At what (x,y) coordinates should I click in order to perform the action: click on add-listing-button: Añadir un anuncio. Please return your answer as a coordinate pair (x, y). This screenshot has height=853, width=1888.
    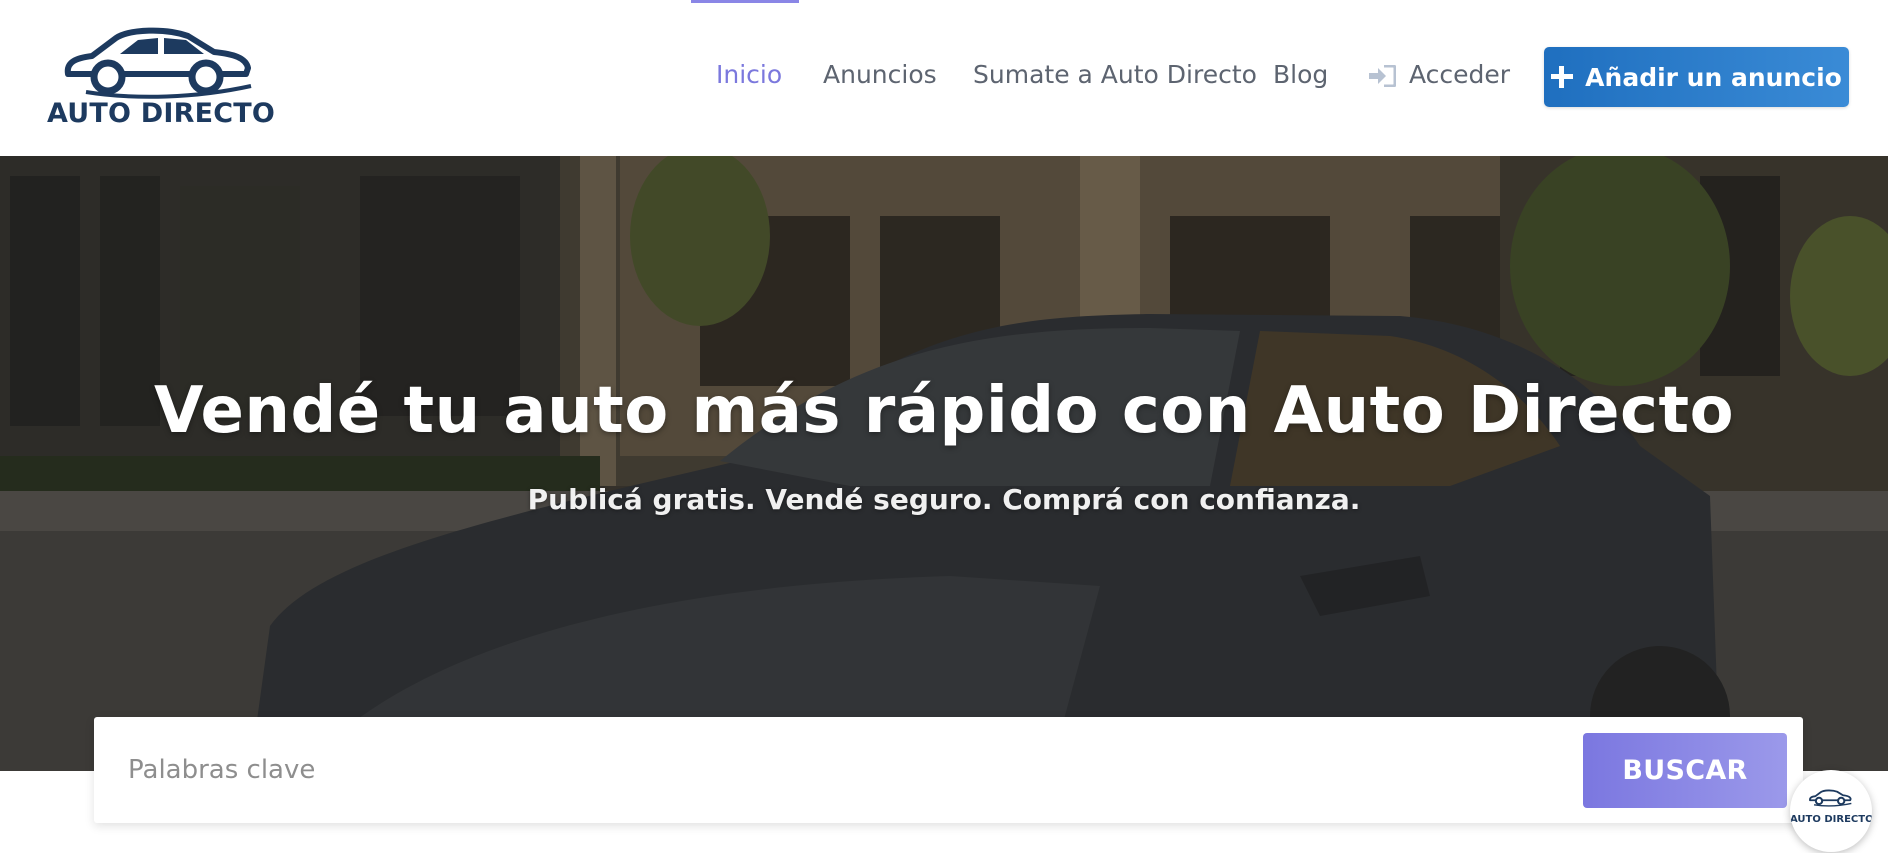
    Looking at the image, I should click on (1696, 77).